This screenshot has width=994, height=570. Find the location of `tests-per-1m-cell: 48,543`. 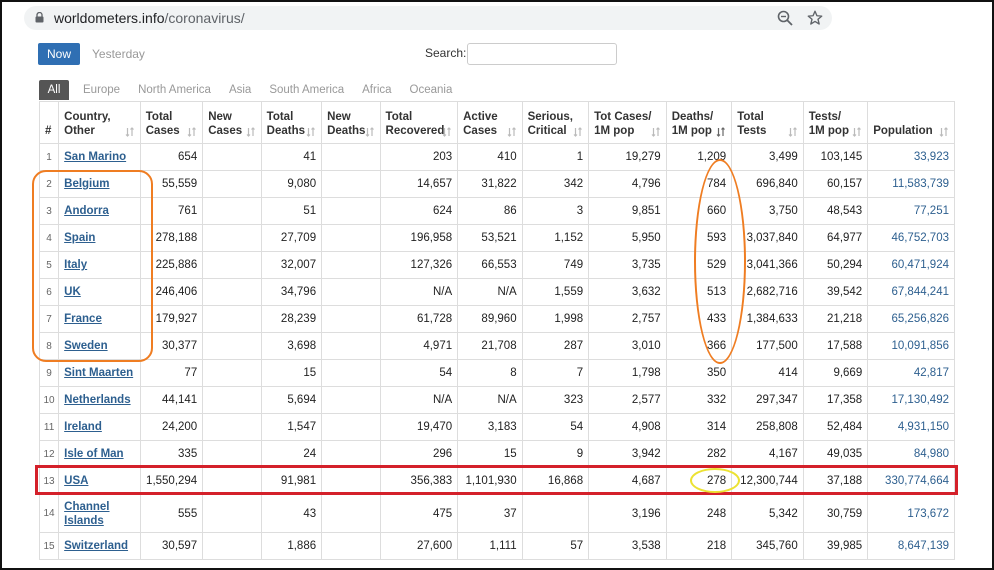

tests-per-1m-cell: 48,543 is located at coordinates (835, 211).